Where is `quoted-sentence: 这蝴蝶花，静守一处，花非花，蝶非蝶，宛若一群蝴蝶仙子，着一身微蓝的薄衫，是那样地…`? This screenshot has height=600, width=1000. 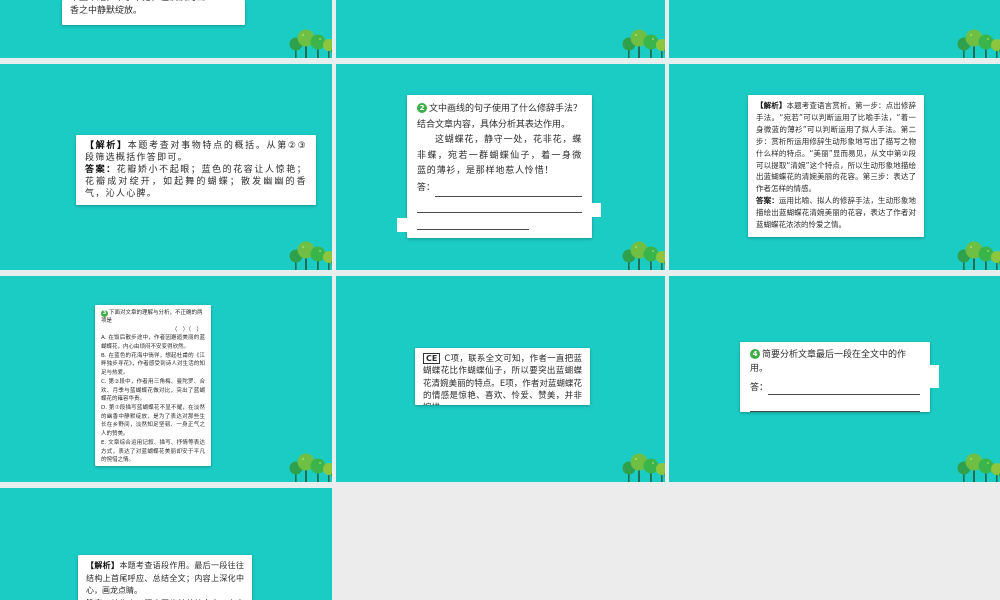
quoted-sentence: 这蝴蝶花，静守一处，花非花，蝶非蝶，宛若一群蝴蝶仙子，着一身微蓝的薄衫，是那样地… is located at coordinates (500, 155).